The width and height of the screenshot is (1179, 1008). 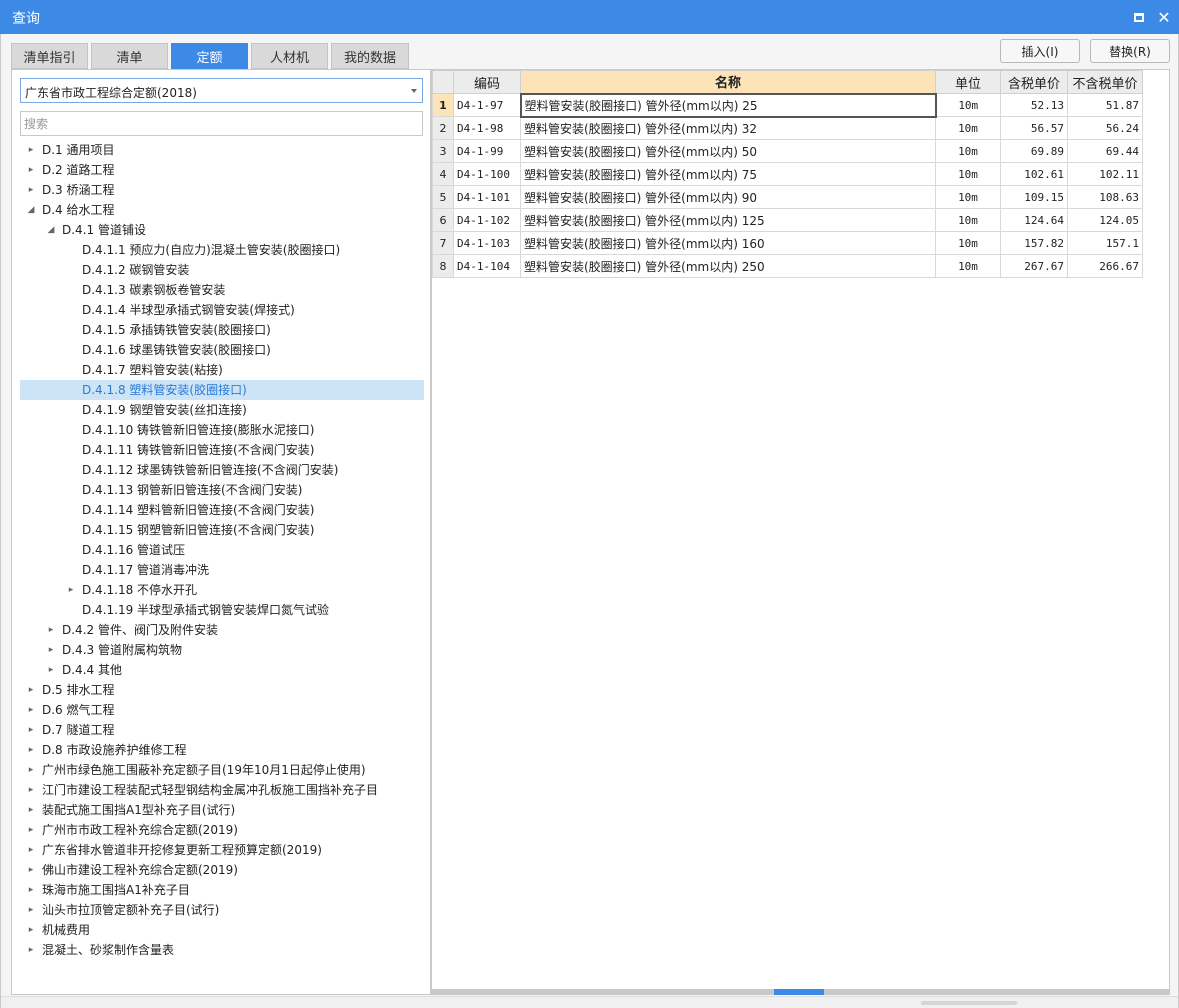 What do you see at coordinates (222, 670) in the screenshot?
I see `tree-item: ▸ D.4.4 其他` at bounding box center [222, 670].